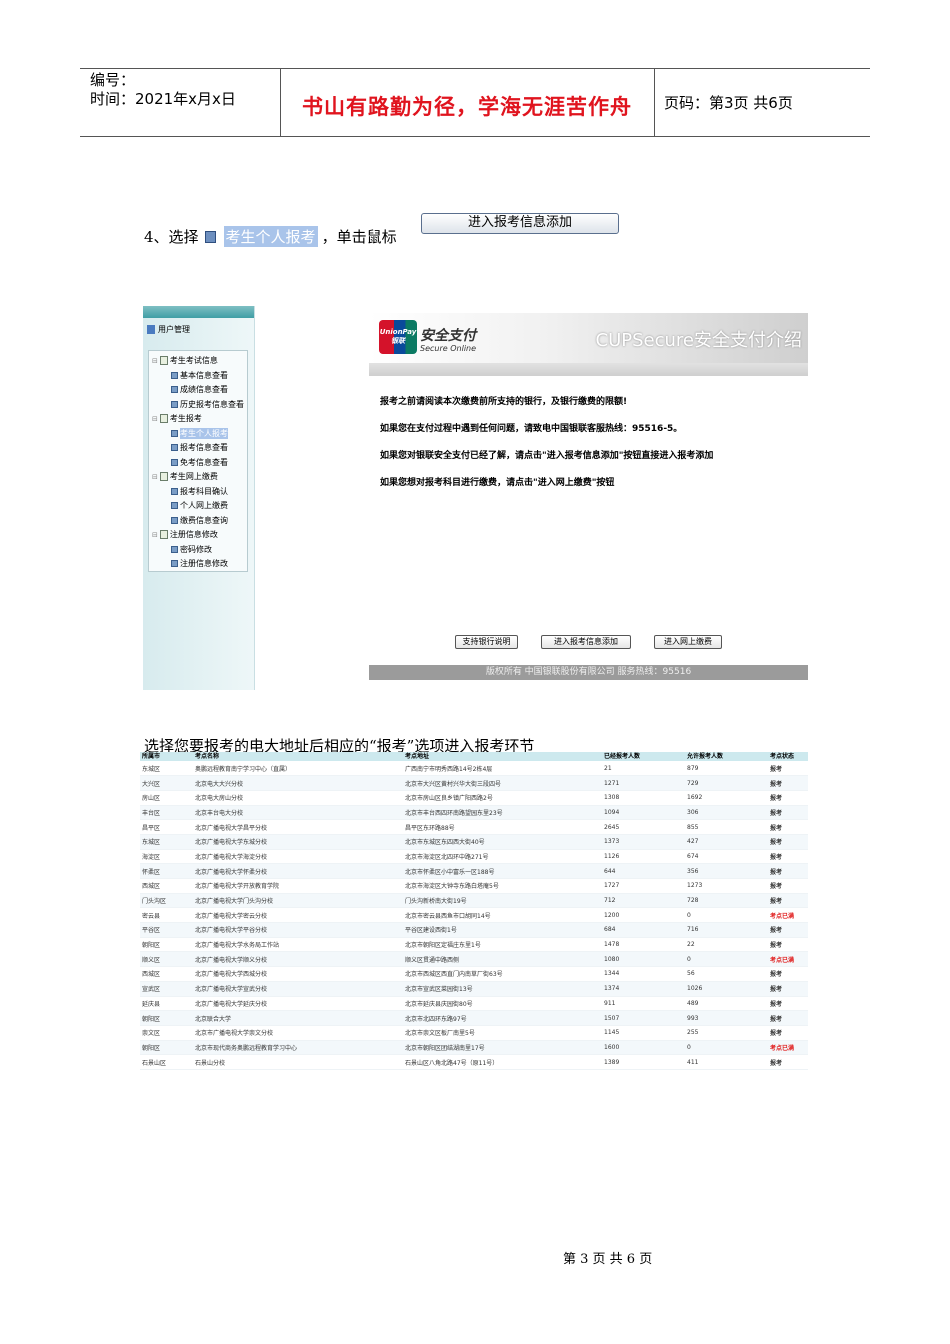 Image resolution: width=950 pixels, height=1344 pixels. What do you see at coordinates (185, 360) in the screenshot?
I see `menu-group: ⊟ 考生考试信息` at bounding box center [185, 360].